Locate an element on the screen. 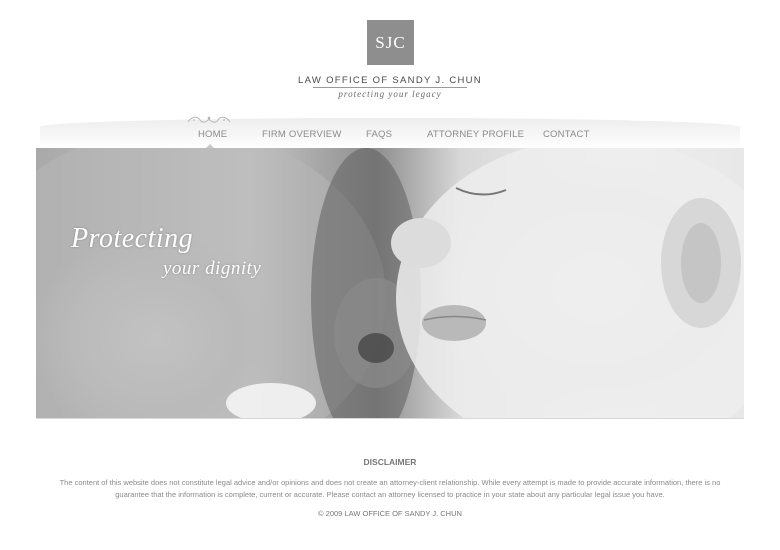 The height and width of the screenshot is (550, 780). disclaimer-title: DISCLAIMER is located at coordinates (390, 462).